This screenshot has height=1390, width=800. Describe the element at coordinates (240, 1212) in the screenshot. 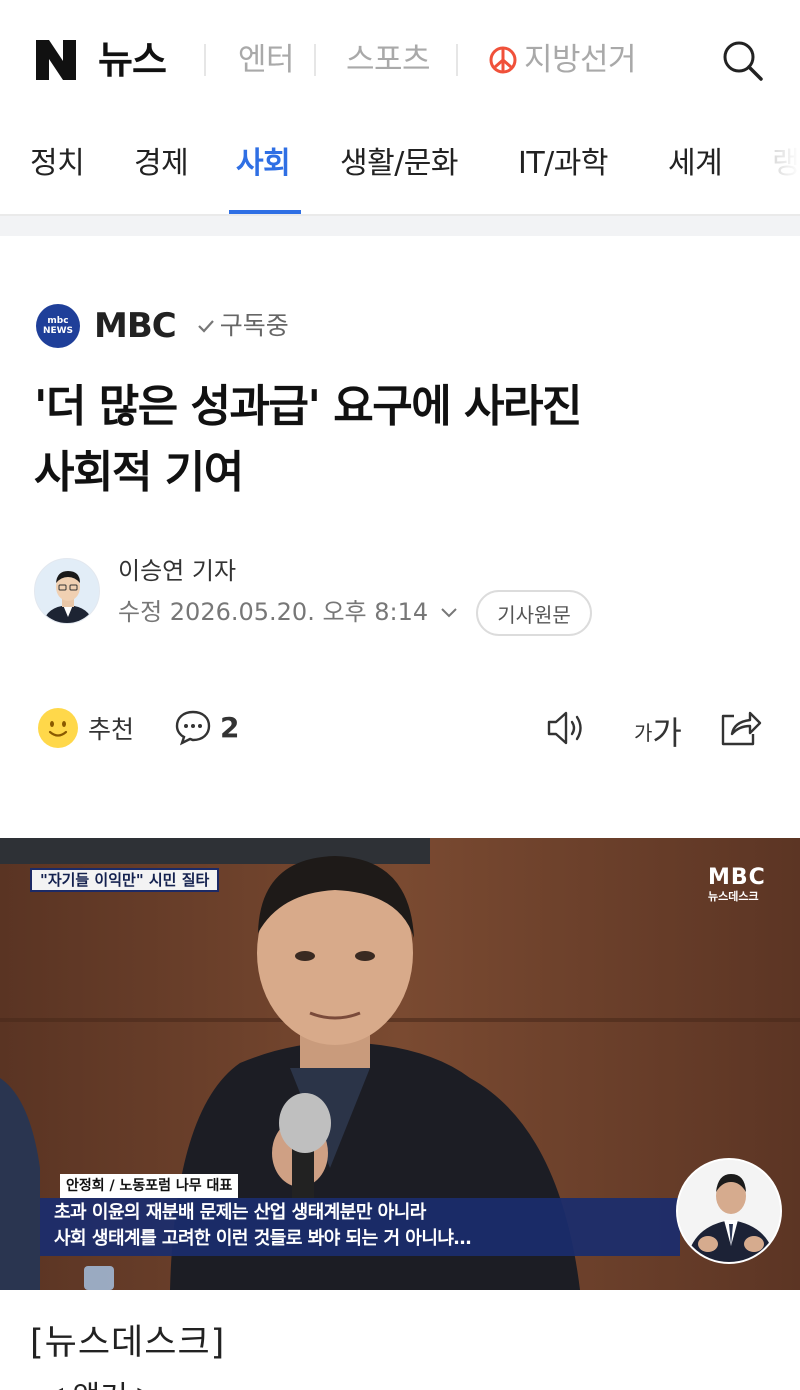

I see `subtitle-line: 초과 이윤의 재분배 문제는 산업 생태계분만 아니라` at that location.